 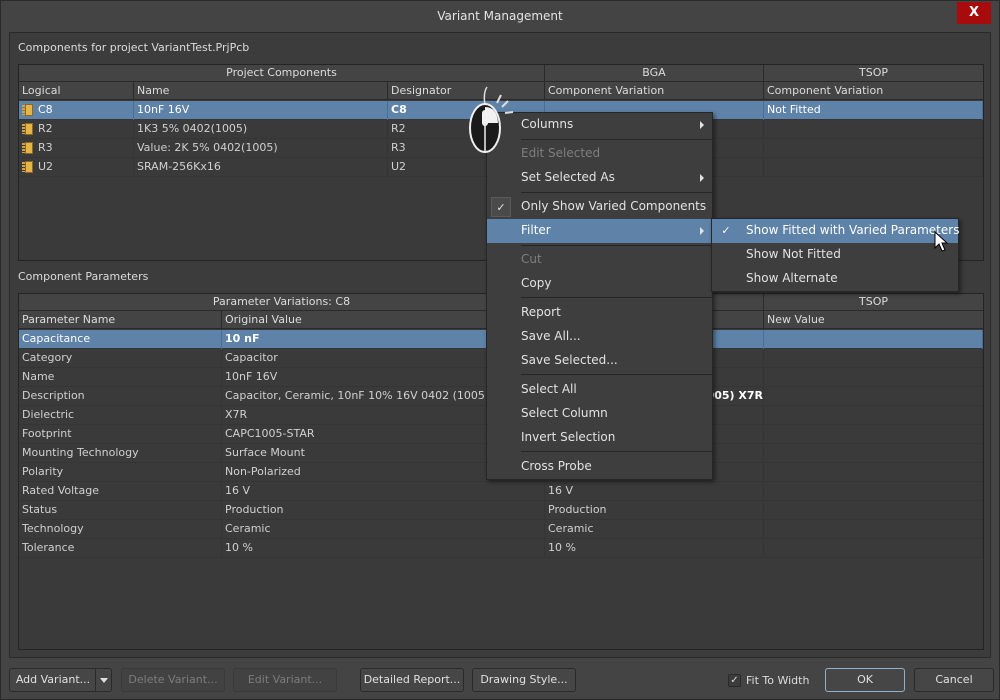 What do you see at coordinates (120, 529) in the screenshot?
I see `cell-name: Technology` at bounding box center [120, 529].